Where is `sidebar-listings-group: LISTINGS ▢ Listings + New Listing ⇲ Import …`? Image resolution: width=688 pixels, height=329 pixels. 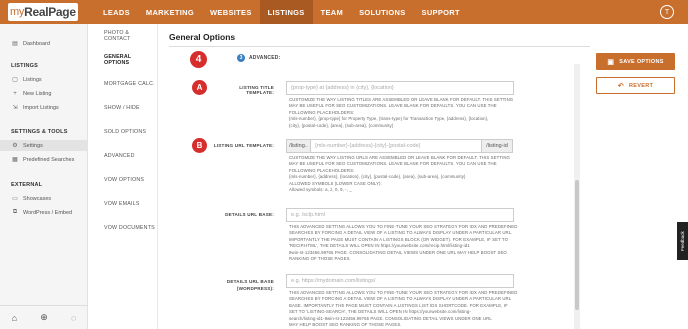
sidebar-listings-group: LISTINGS ▢ Listings + New Listing ⇲ Import … is located at coordinates (44, 88).